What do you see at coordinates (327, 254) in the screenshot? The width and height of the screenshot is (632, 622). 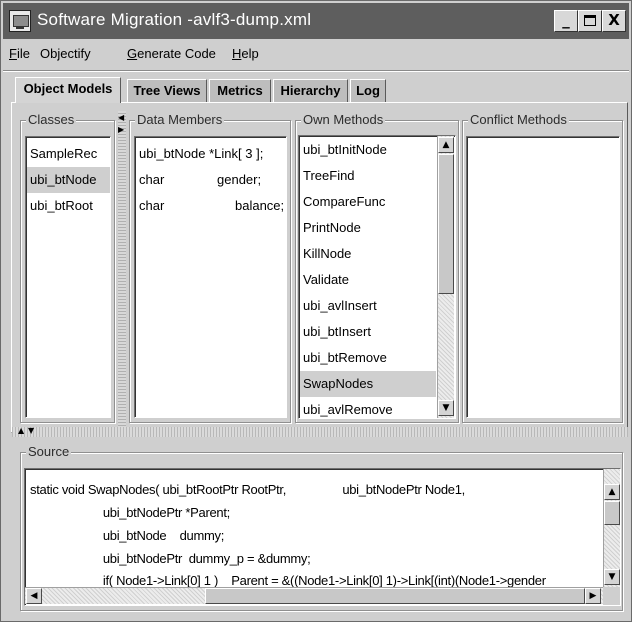 I see `method-item: KillNode` at bounding box center [327, 254].